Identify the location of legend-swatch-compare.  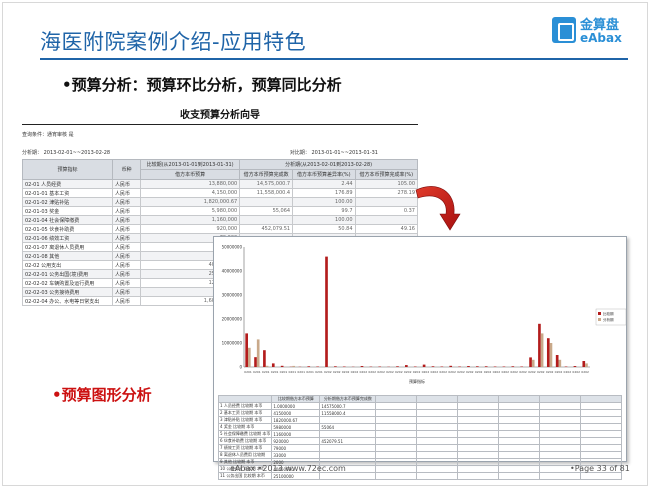
(599, 313).